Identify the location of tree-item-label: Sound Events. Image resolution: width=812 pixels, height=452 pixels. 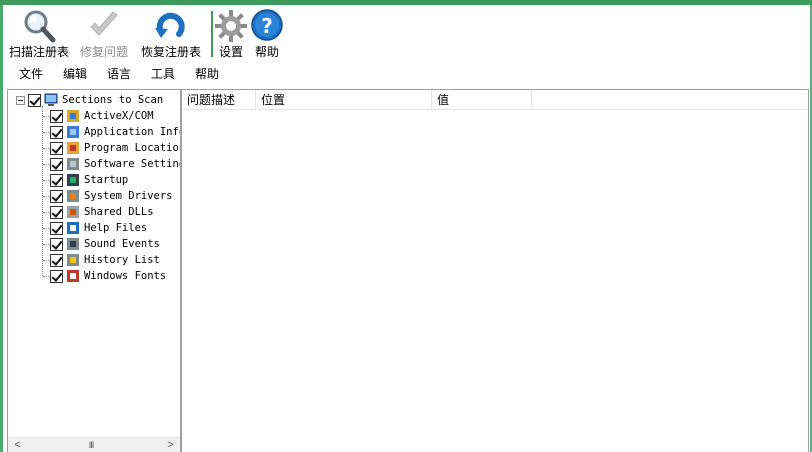
(122, 244).